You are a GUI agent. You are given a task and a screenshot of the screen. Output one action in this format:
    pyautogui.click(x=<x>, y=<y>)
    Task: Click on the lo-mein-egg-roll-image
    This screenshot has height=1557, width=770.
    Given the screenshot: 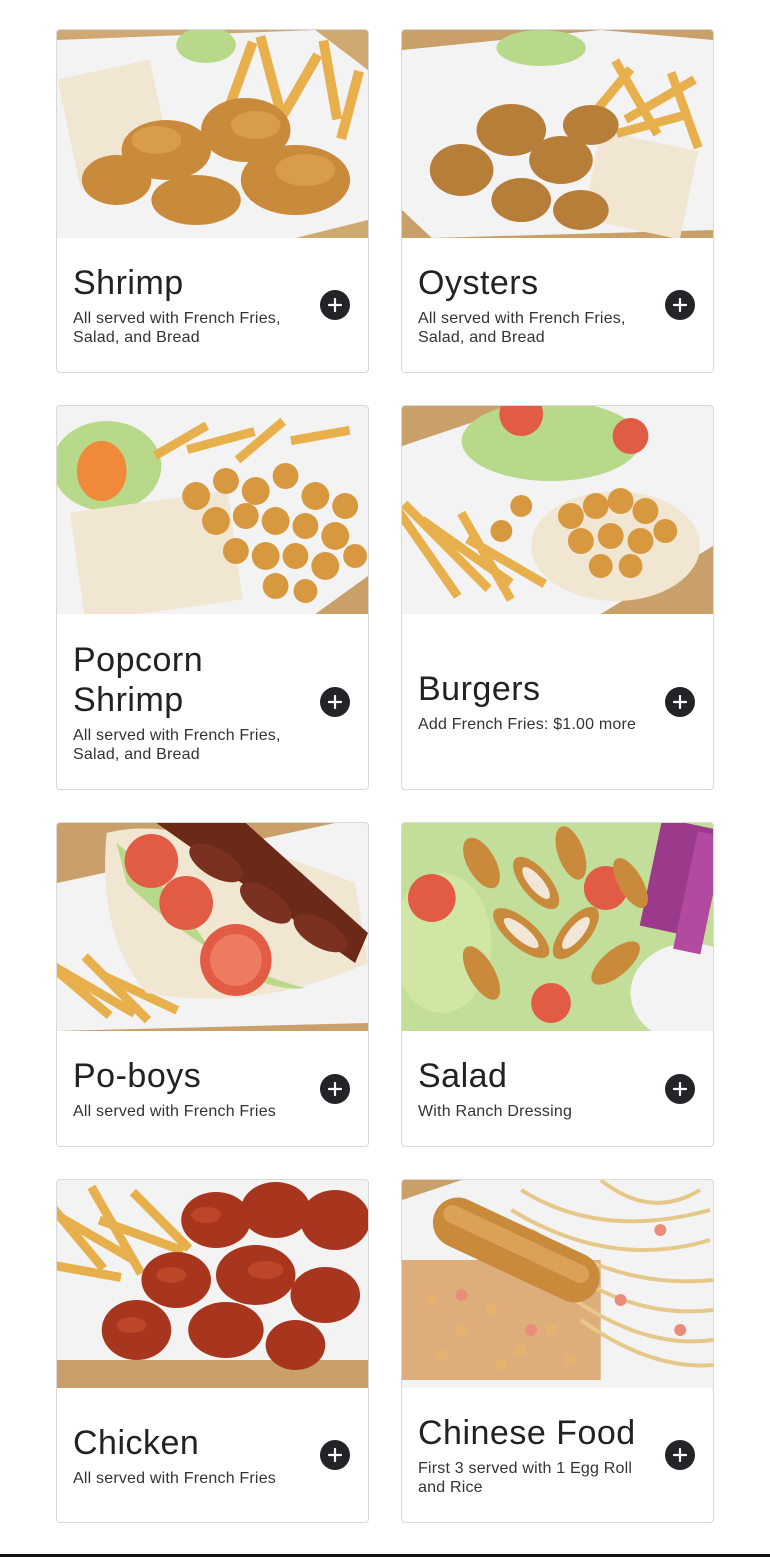 What is the action you would take?
    pyautogui.click(x=557, y=1284)
    